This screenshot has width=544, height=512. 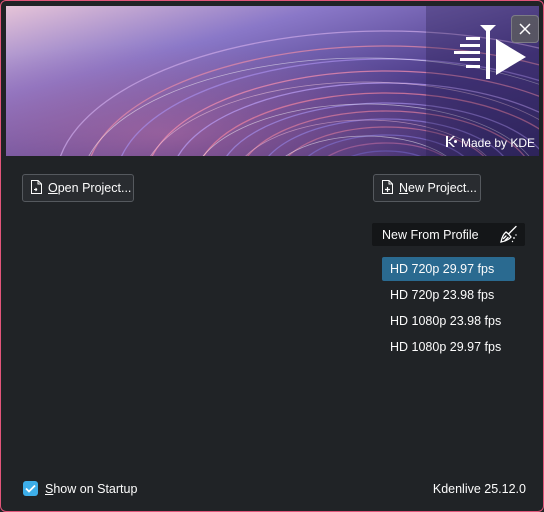 I want to click on checkmark-icon, so click(x=30, y=488).